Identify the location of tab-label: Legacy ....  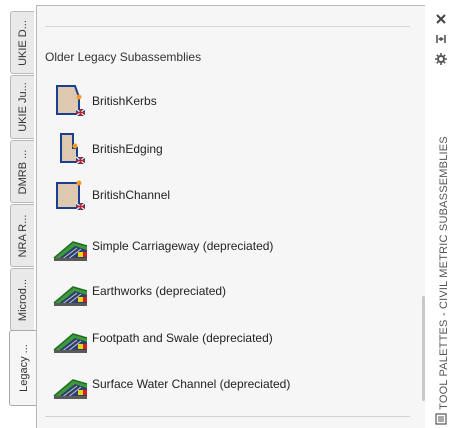
(23, 368).